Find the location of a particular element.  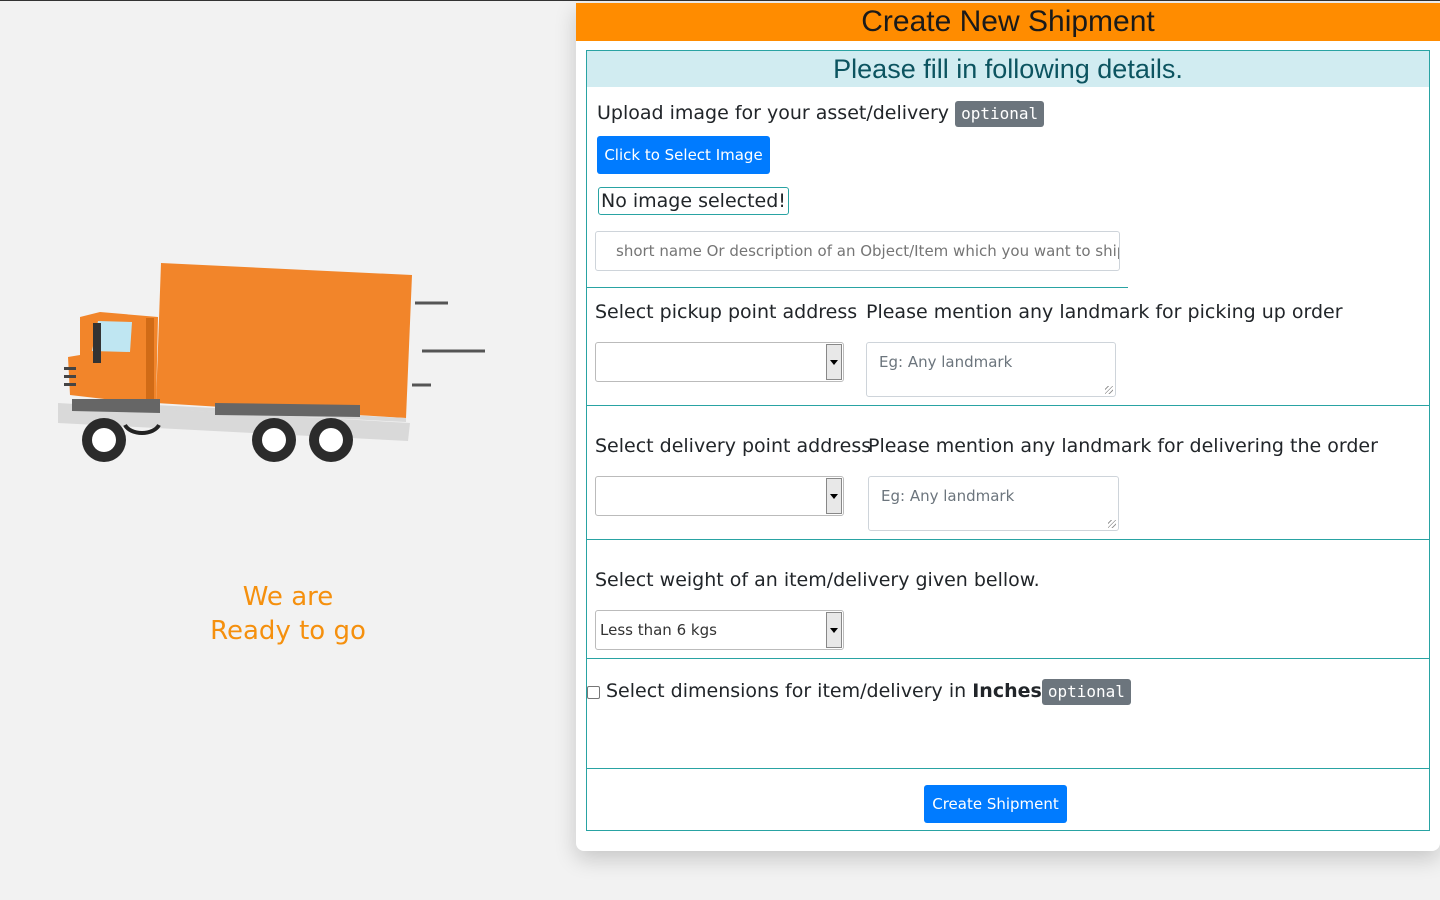

pickup-address-select is located at coordinates (719, 362).